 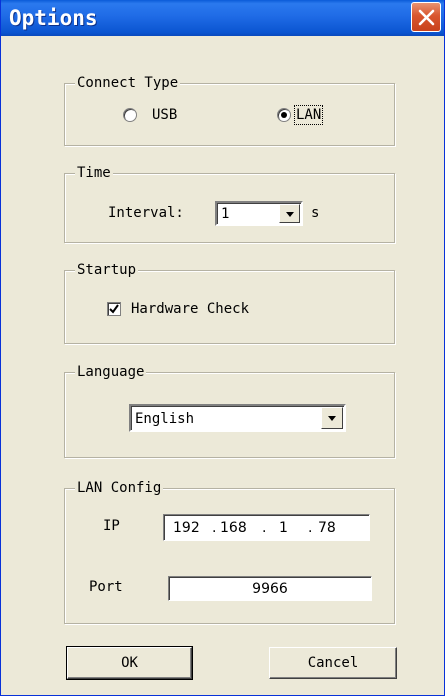 I want to click on port-value: 9966, so click(x=270, y=589).